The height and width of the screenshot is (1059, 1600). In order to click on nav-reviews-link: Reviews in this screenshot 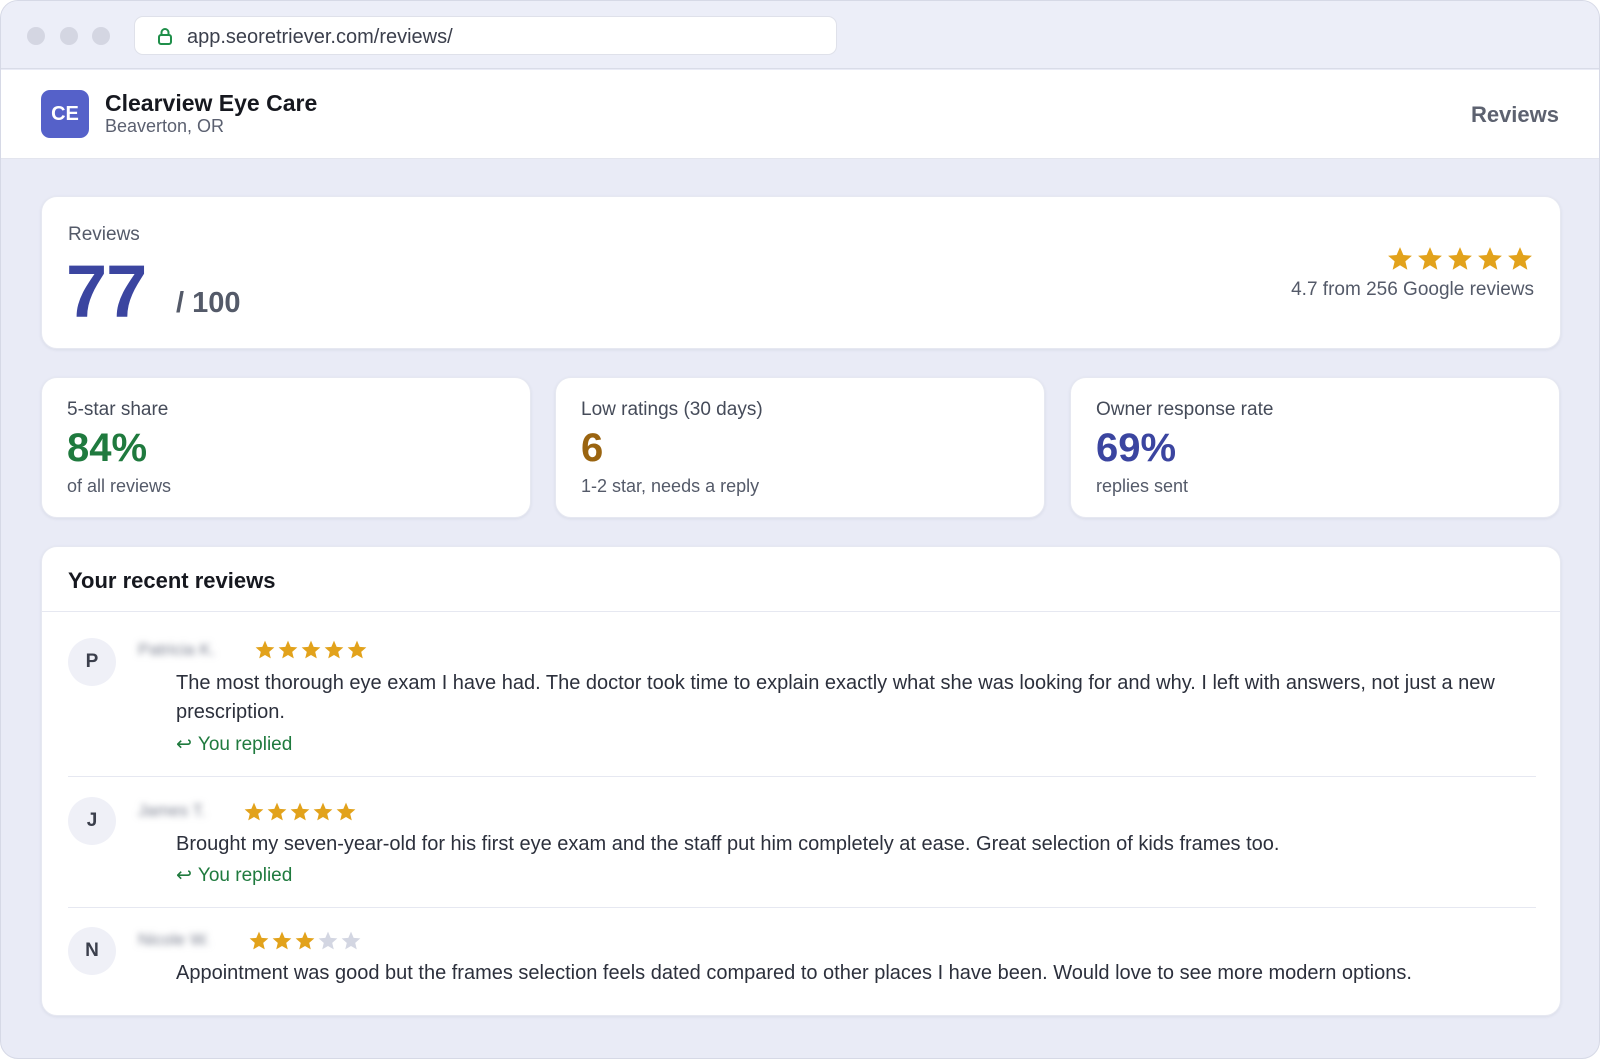, I will do `click(1515, 115)`.